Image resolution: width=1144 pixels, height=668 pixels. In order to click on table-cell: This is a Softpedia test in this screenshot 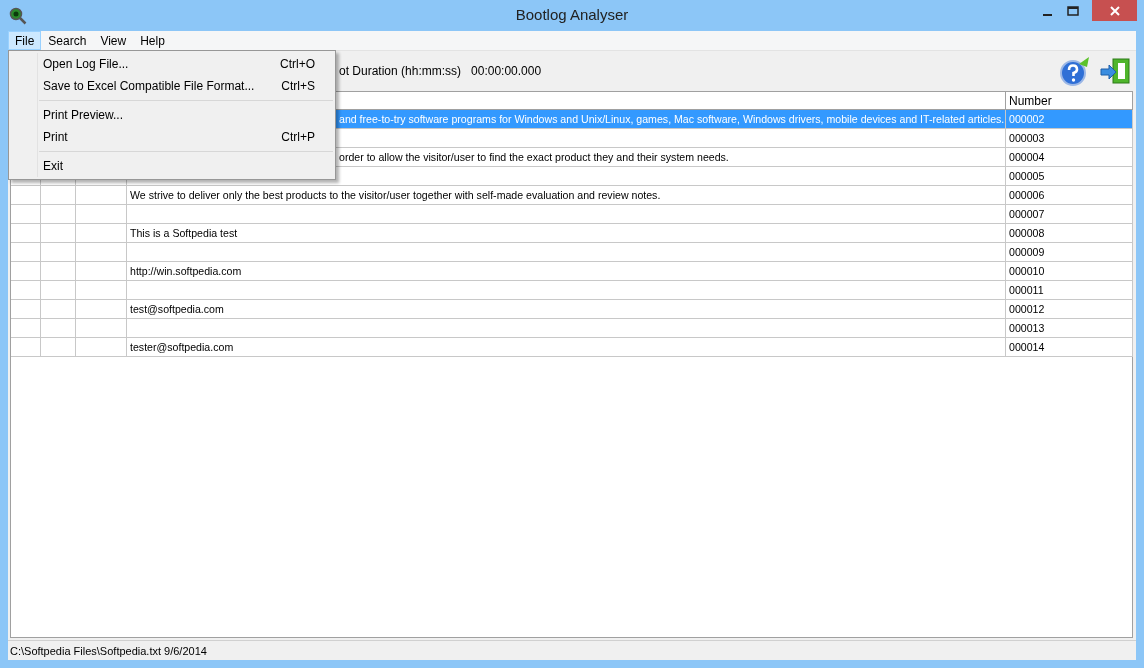, I will do `click(566, 233)`.